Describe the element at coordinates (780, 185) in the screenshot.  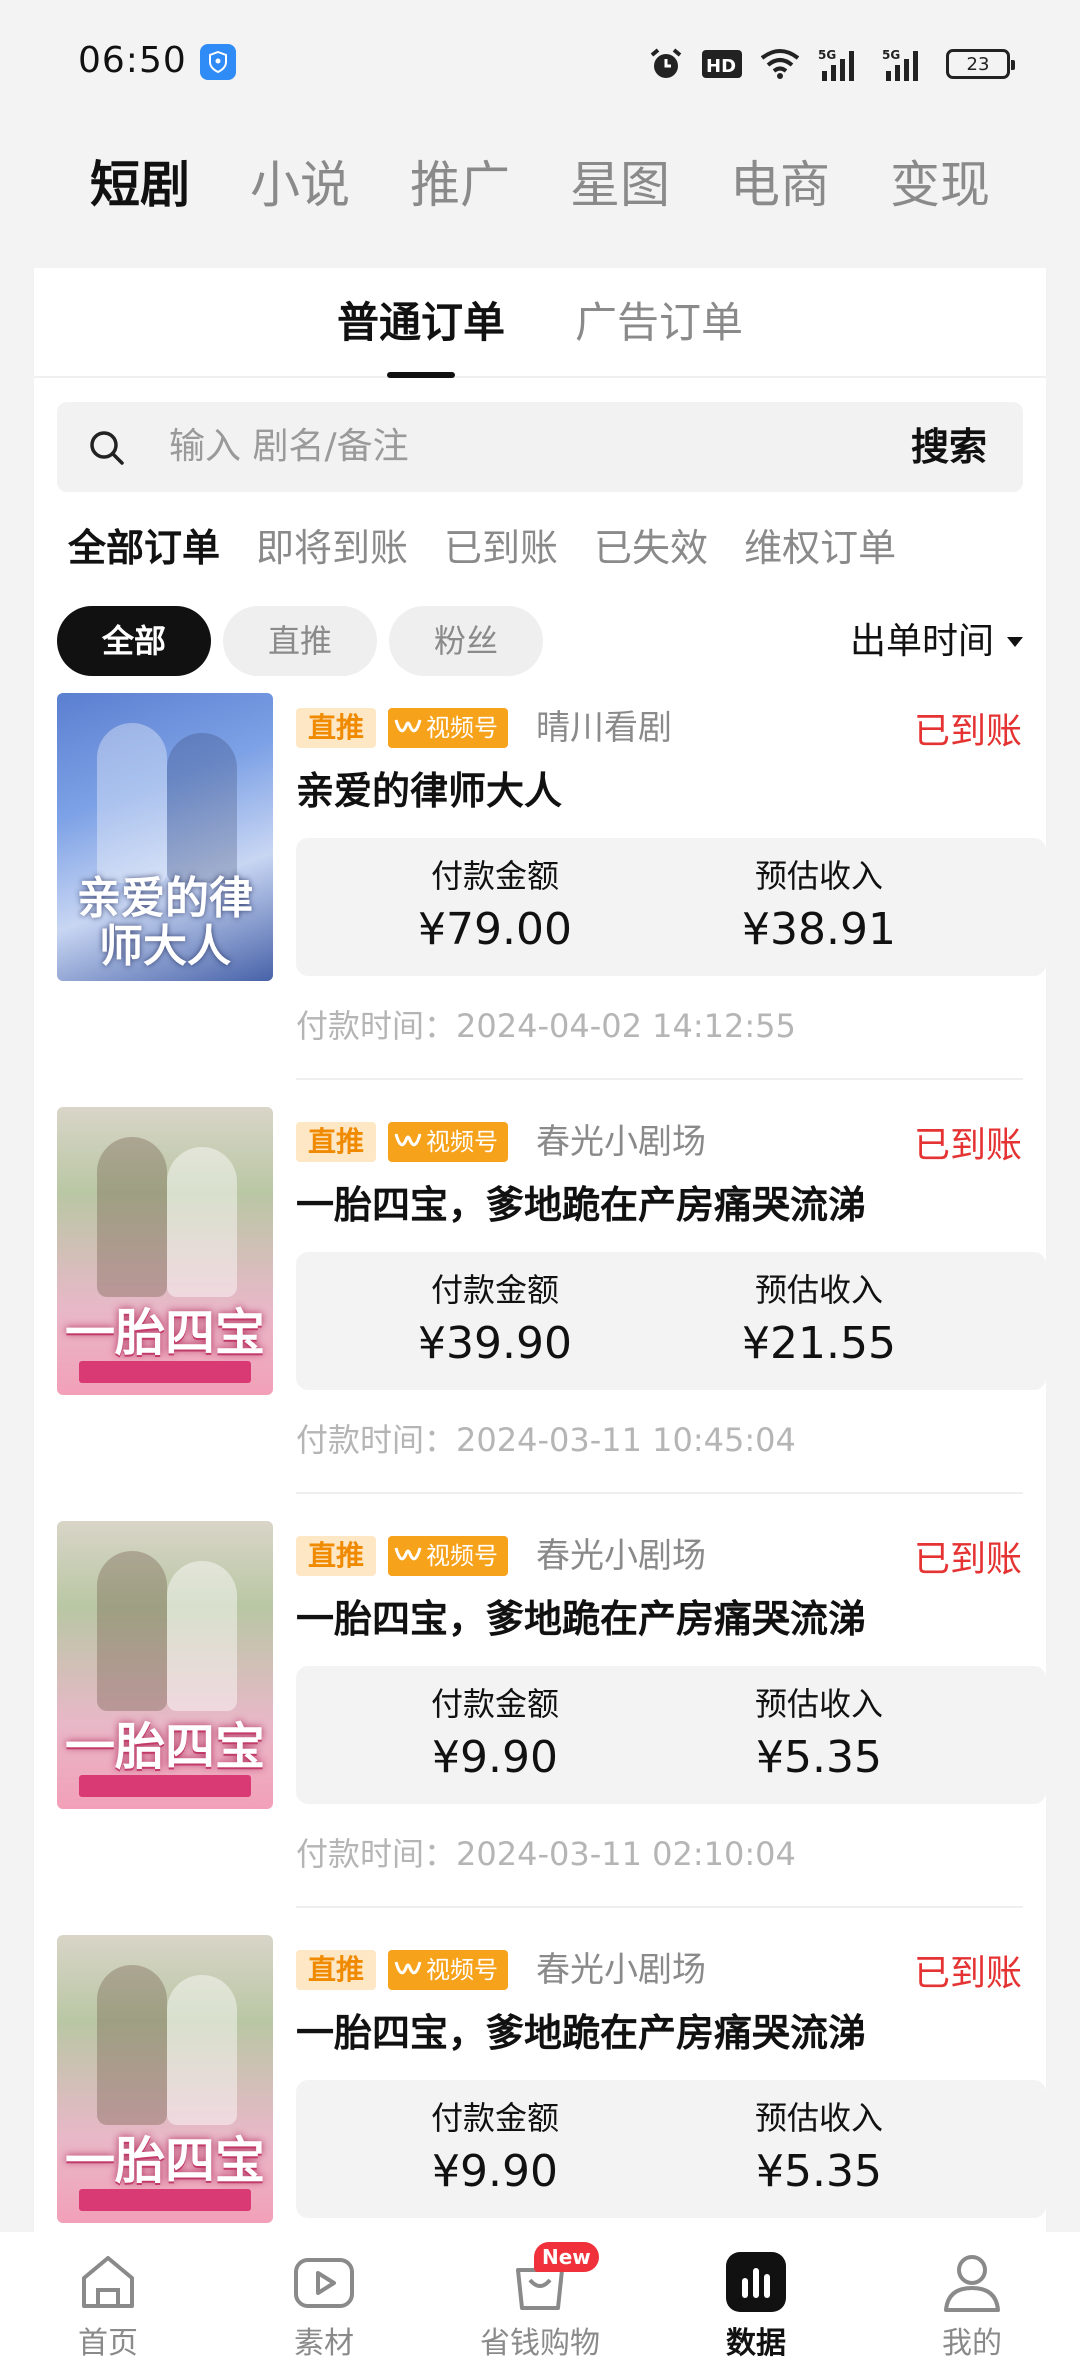
I see `tab-ecommerce: 电商` at that location.